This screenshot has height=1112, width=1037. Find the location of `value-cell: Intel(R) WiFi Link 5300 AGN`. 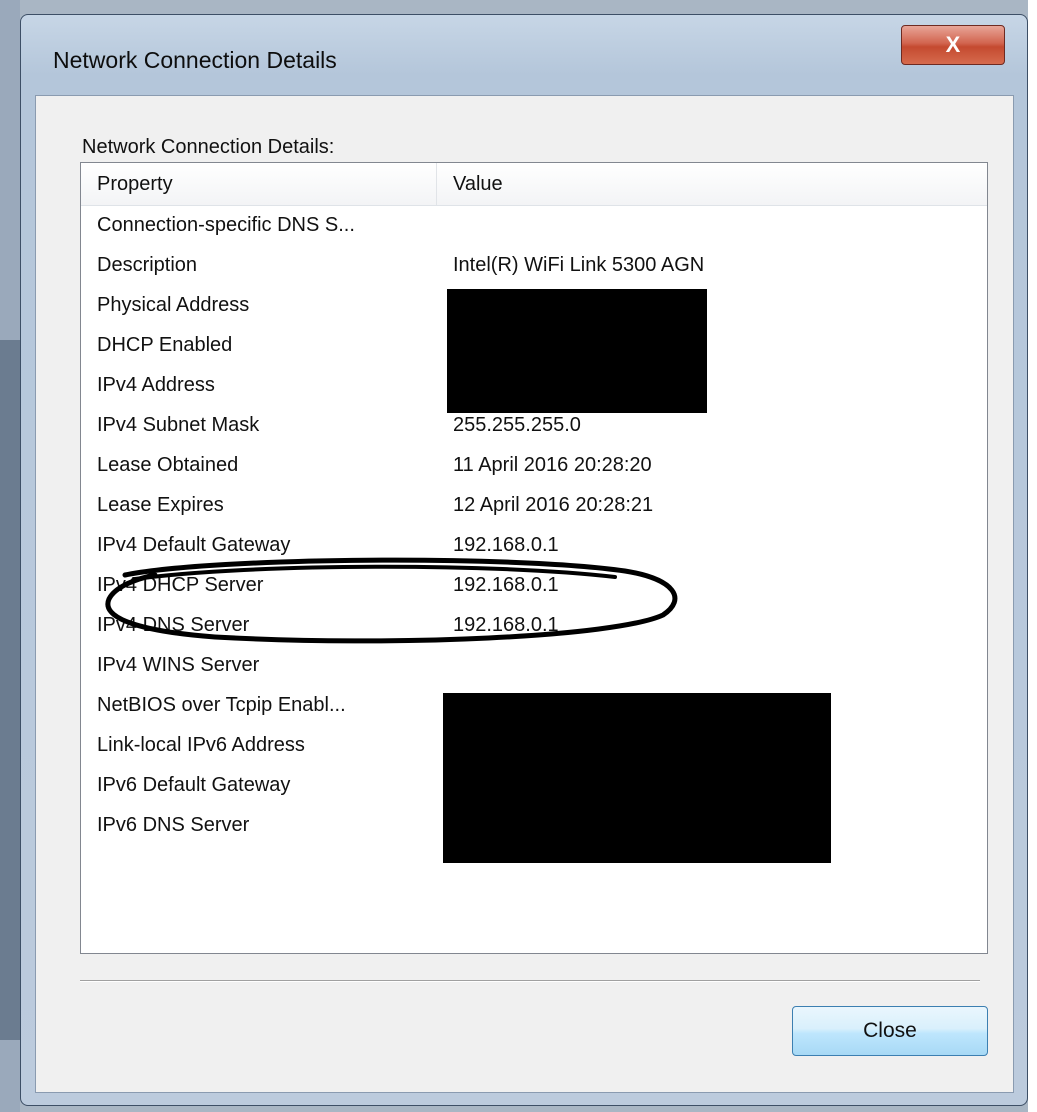

value-cell: Intel(R) WiFi Link 5300 AGN is located at coordinates (579, 265).